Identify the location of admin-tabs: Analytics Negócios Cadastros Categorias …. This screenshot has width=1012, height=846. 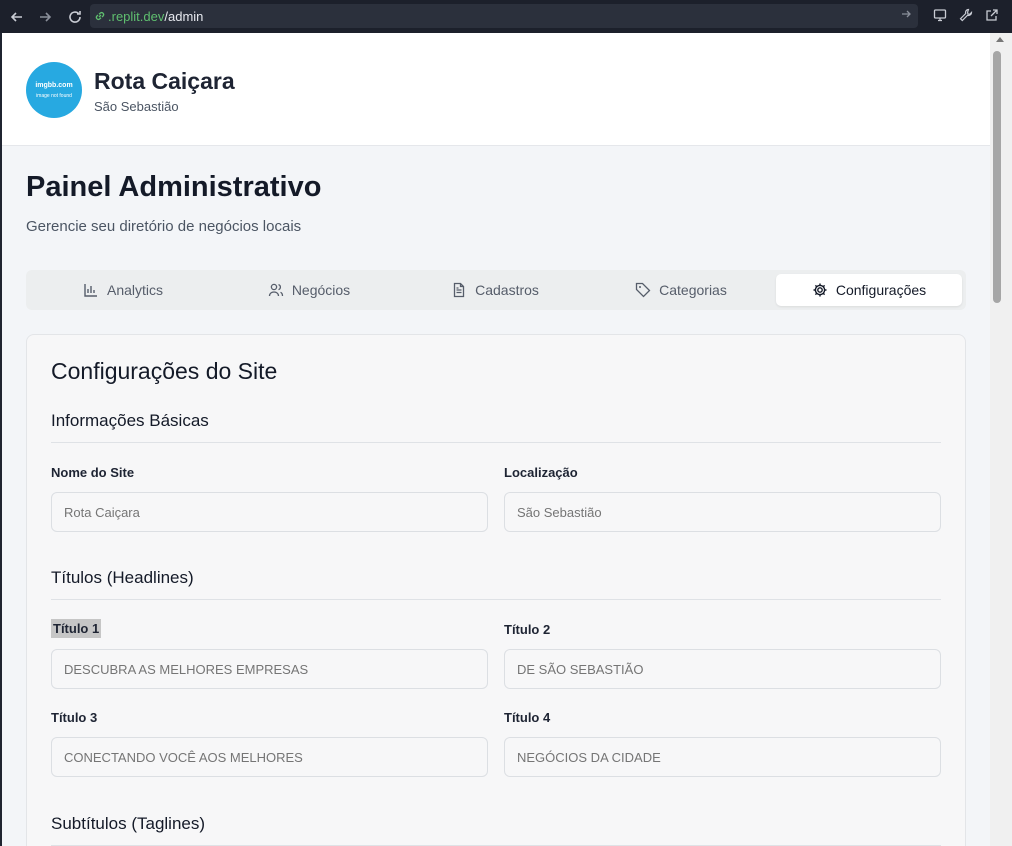
(496, 290).